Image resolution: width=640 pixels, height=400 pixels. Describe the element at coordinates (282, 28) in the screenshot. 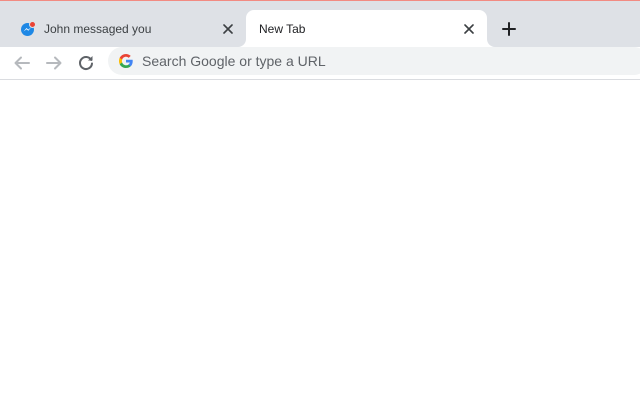

I see `tab-title: New Tab` at that location.